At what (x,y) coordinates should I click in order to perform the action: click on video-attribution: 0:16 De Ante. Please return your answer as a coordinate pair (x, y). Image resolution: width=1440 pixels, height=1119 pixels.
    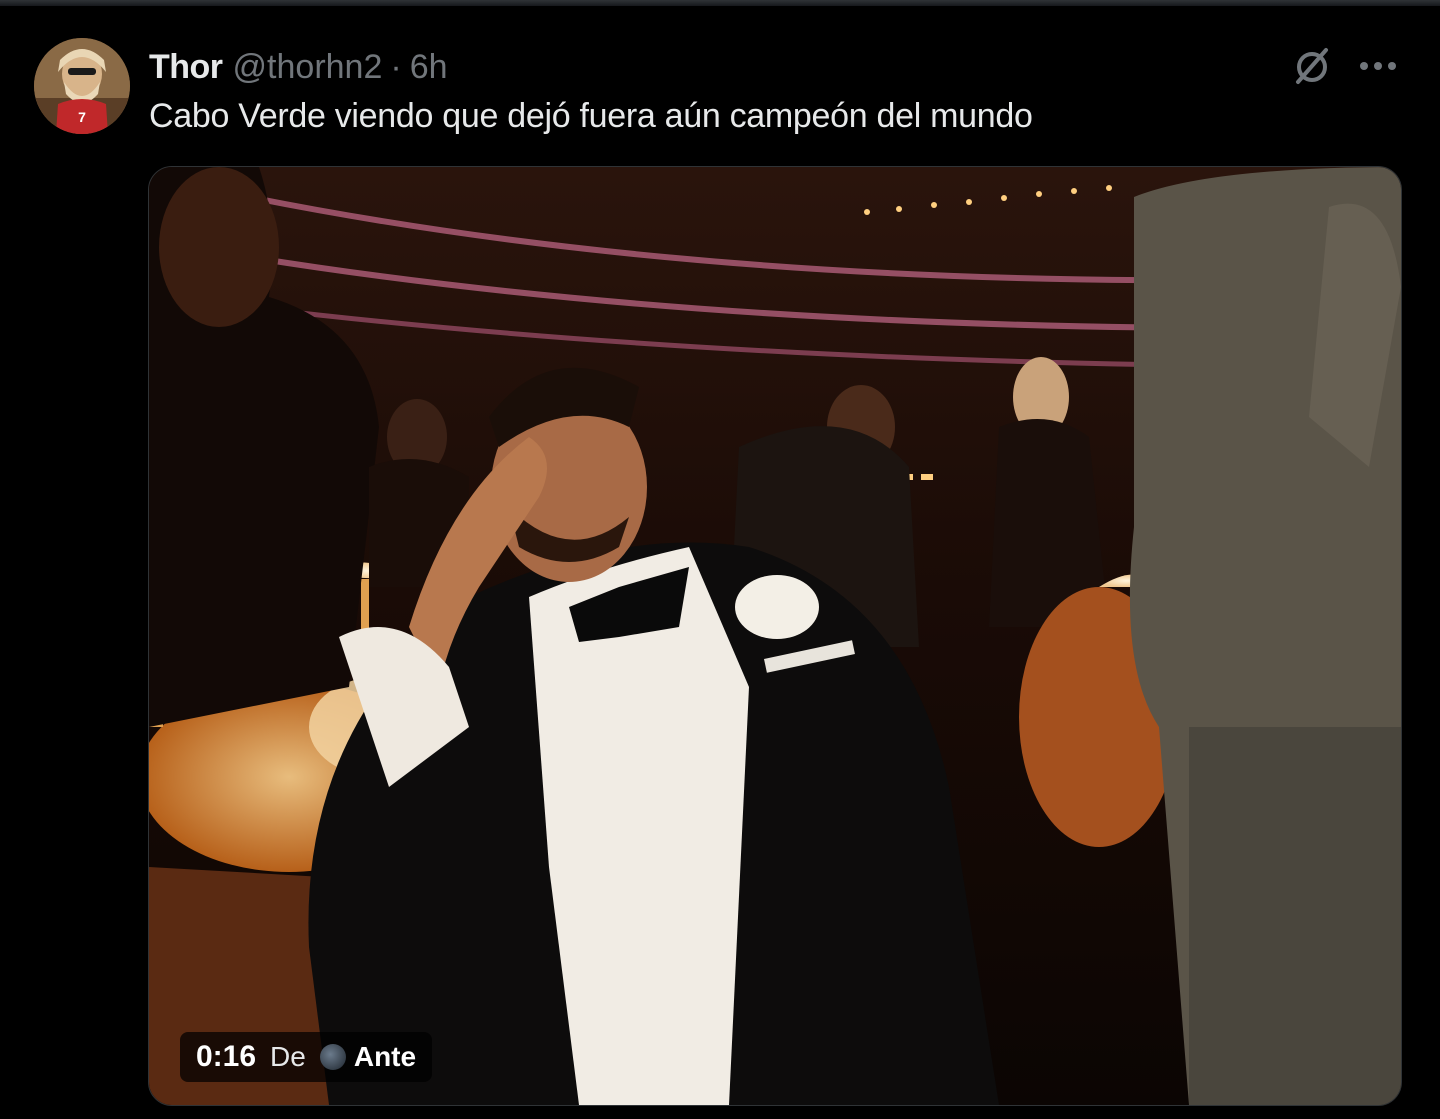
    Looking at the image, I should click on (306, 1057).